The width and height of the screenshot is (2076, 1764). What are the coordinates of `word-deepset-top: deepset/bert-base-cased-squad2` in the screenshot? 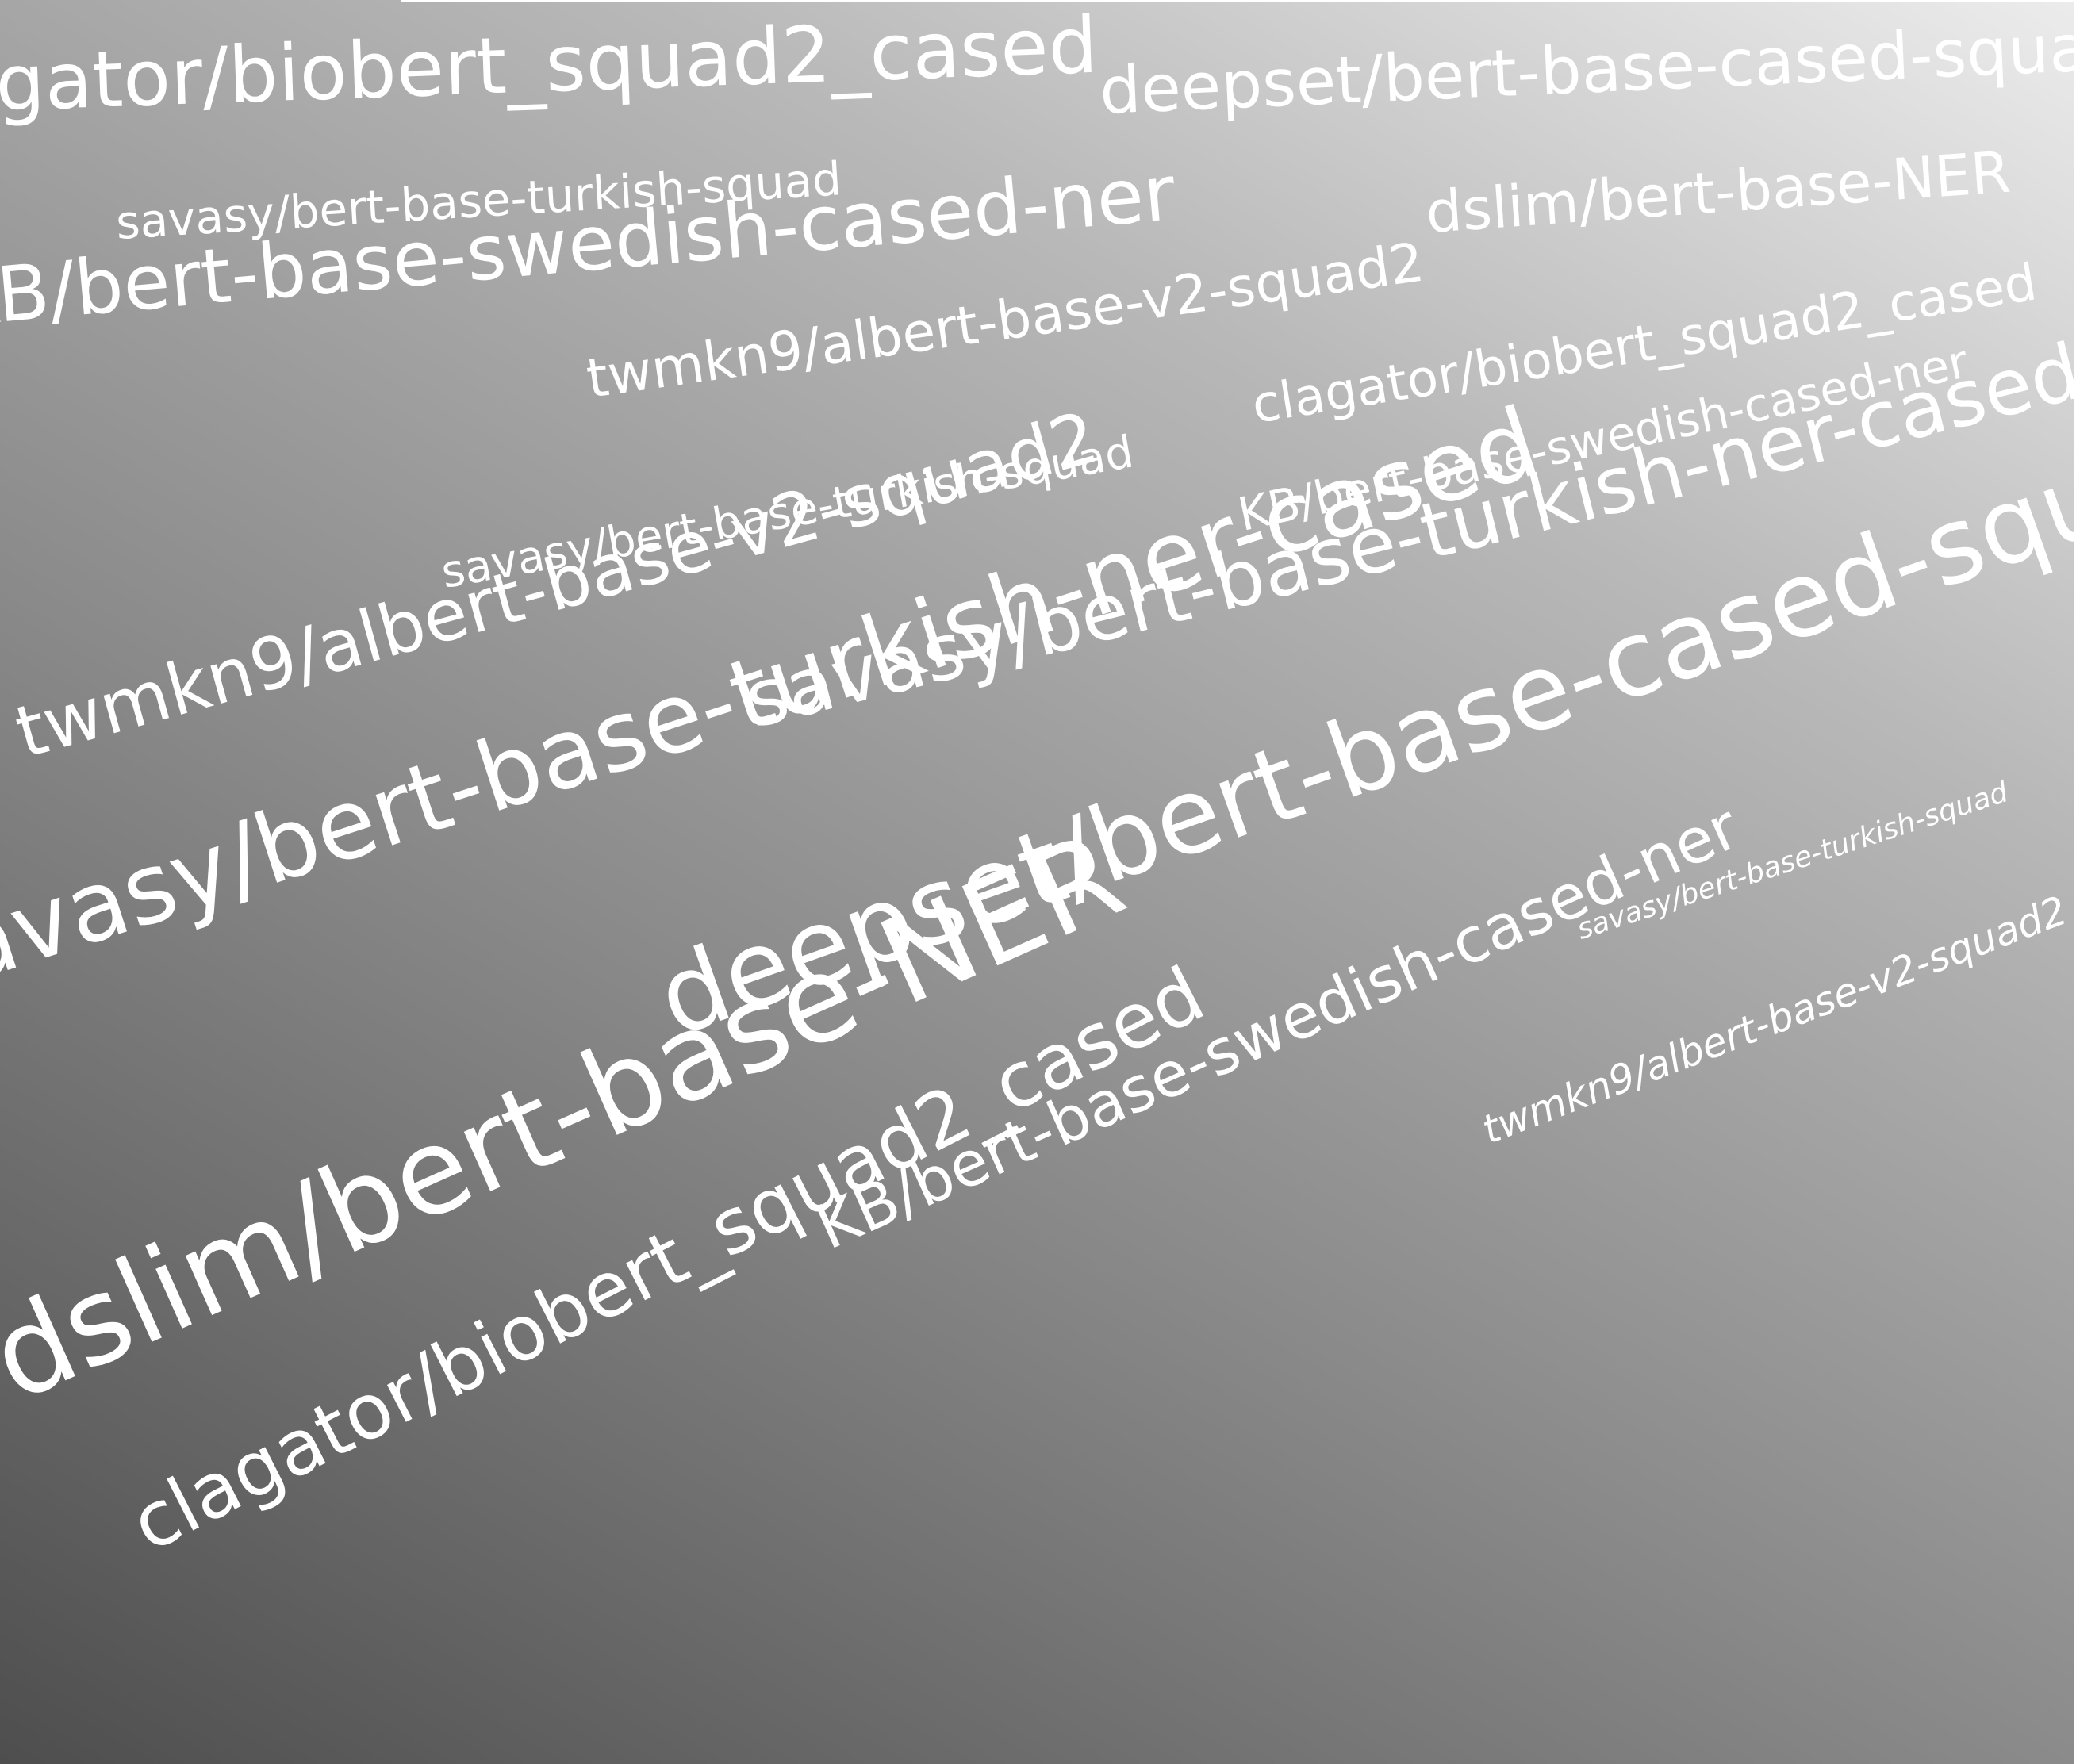 It's located at (1587, 68).